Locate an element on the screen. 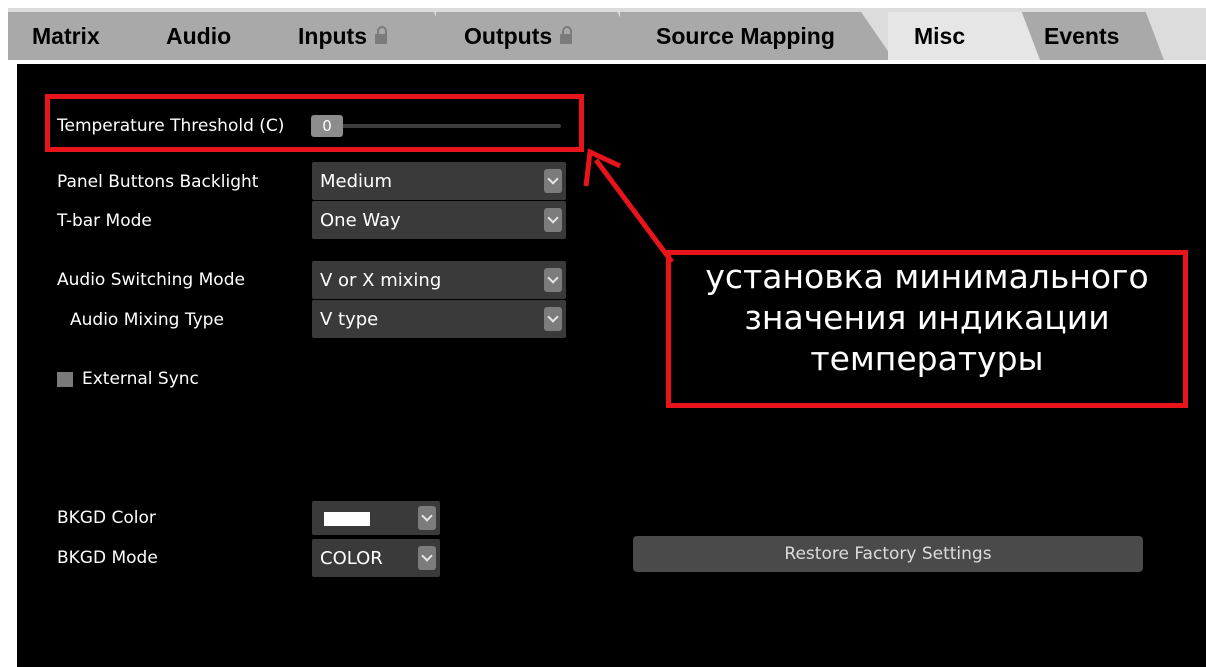  tab-inputs-label: Inputs is located at coordinates (332, 35).